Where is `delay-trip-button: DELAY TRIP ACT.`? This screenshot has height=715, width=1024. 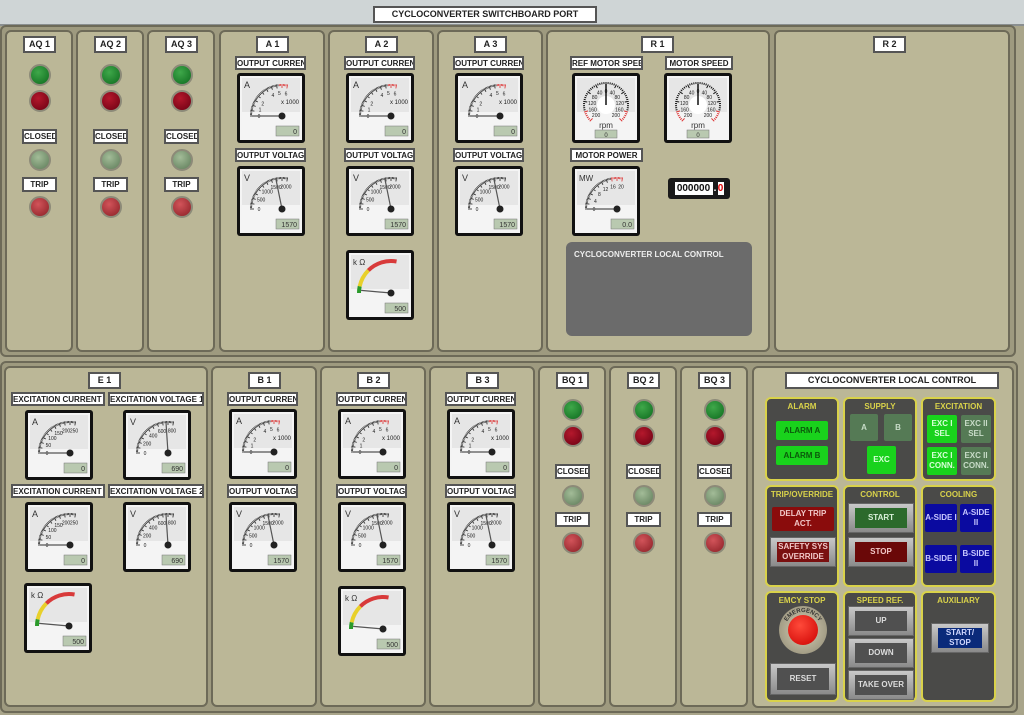 delay-trip-button: DELAY TRIP ACT. is located at coordinates (803, 519).